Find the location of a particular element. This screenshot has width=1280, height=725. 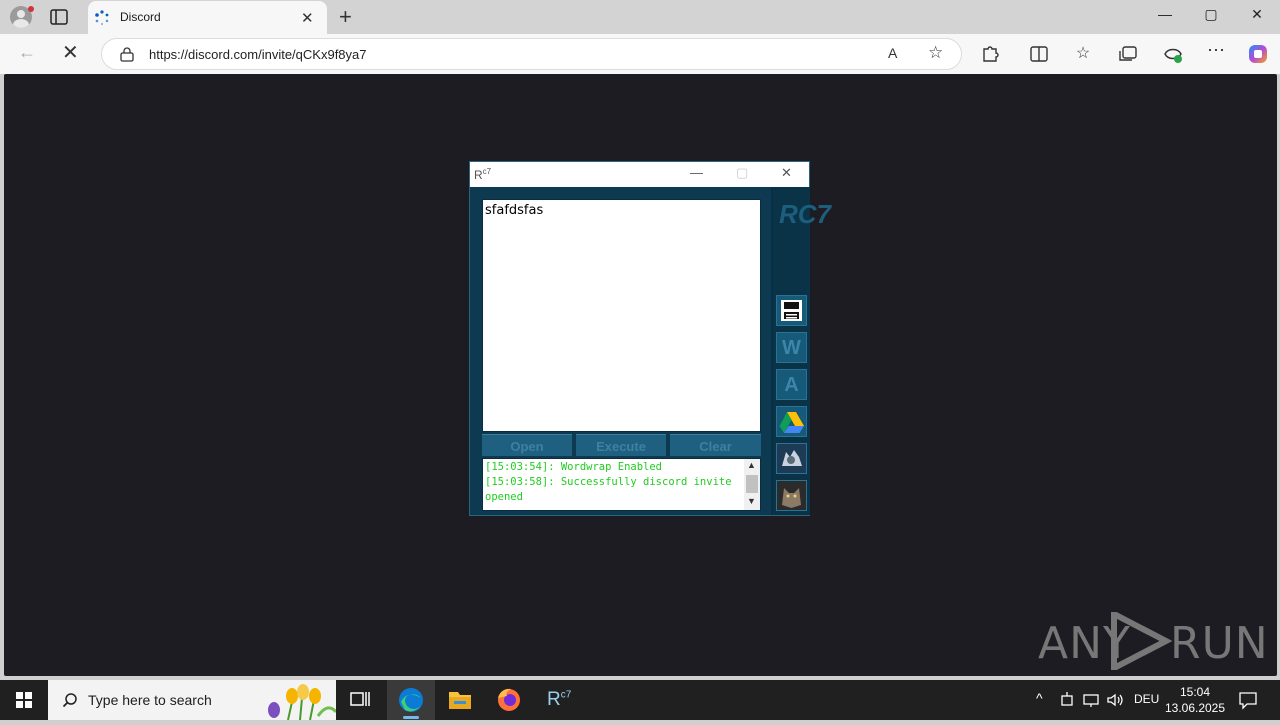

stop-loading-button: ✕ is located at coordinates (70, 52).